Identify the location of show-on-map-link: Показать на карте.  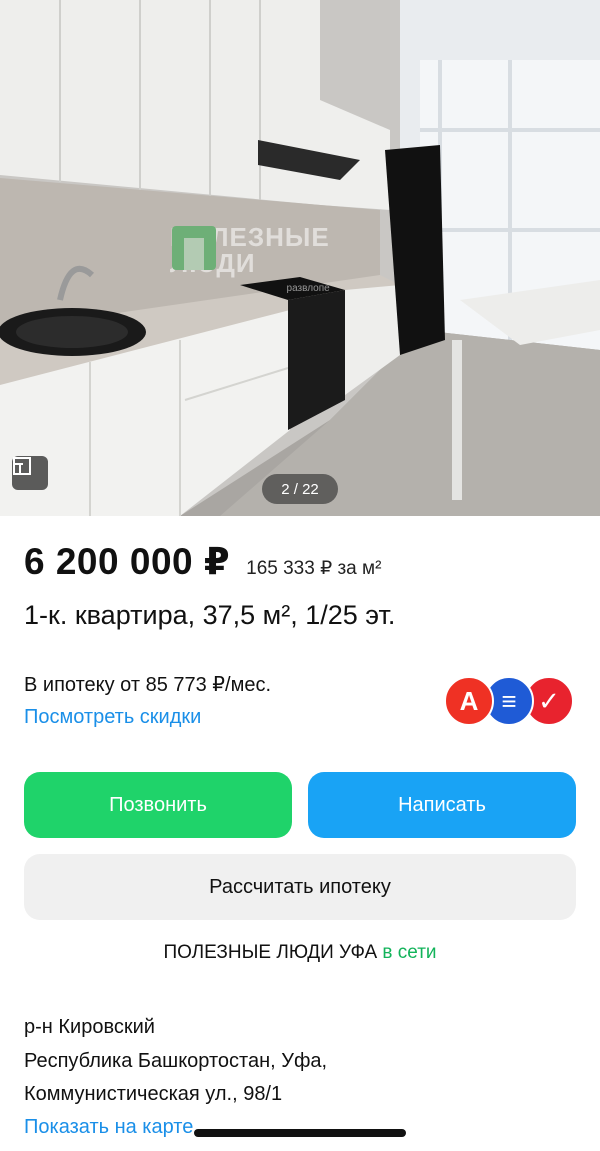
(108, 1127).